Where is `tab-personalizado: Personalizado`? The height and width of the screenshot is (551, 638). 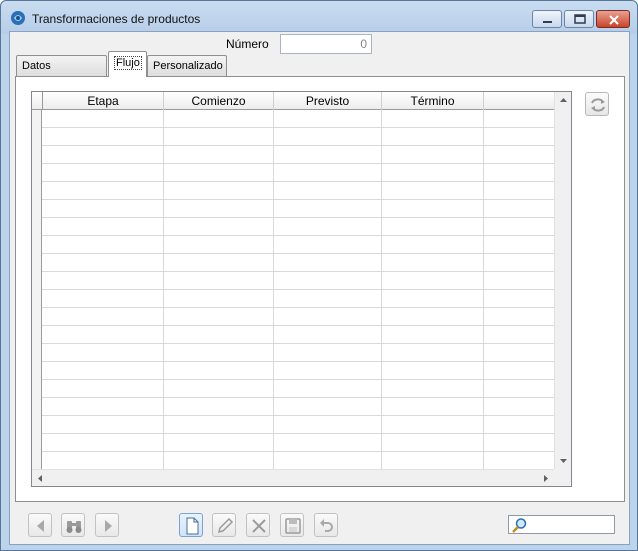
tab-personalizado: Personalizado is located at coordinates (187, 66).